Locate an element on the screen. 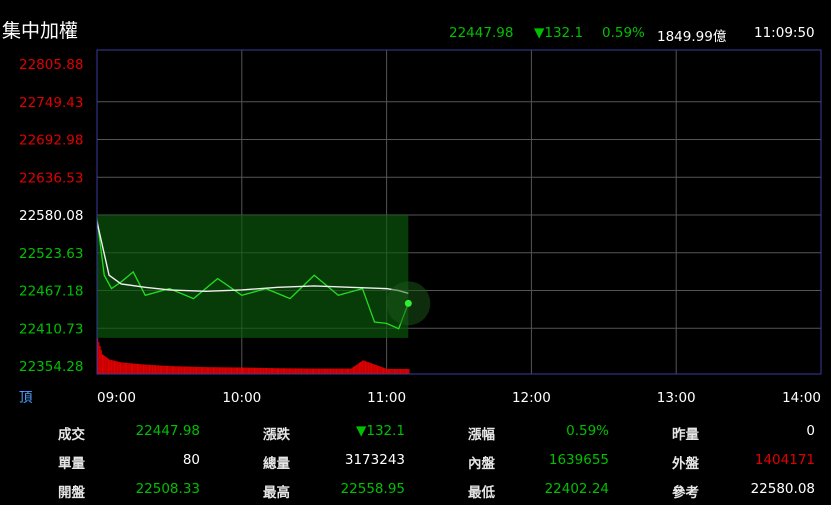  info-value: 0 is located at coordinates (810, 431).